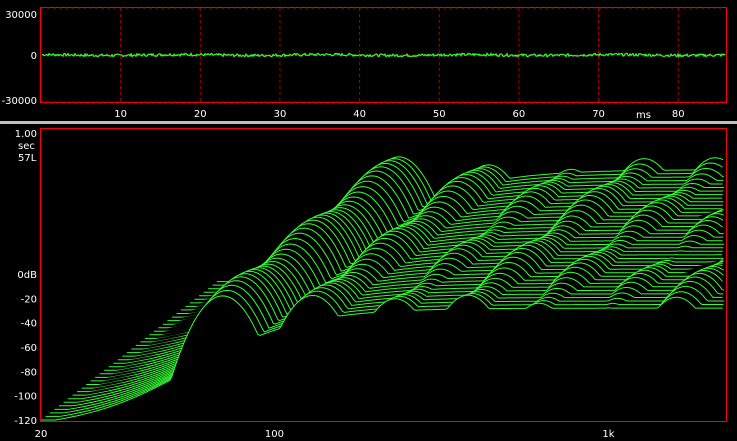 This screenshot has width=737, height=441. I want to click on waterfall-y-tick: -100, so click(25, 397).